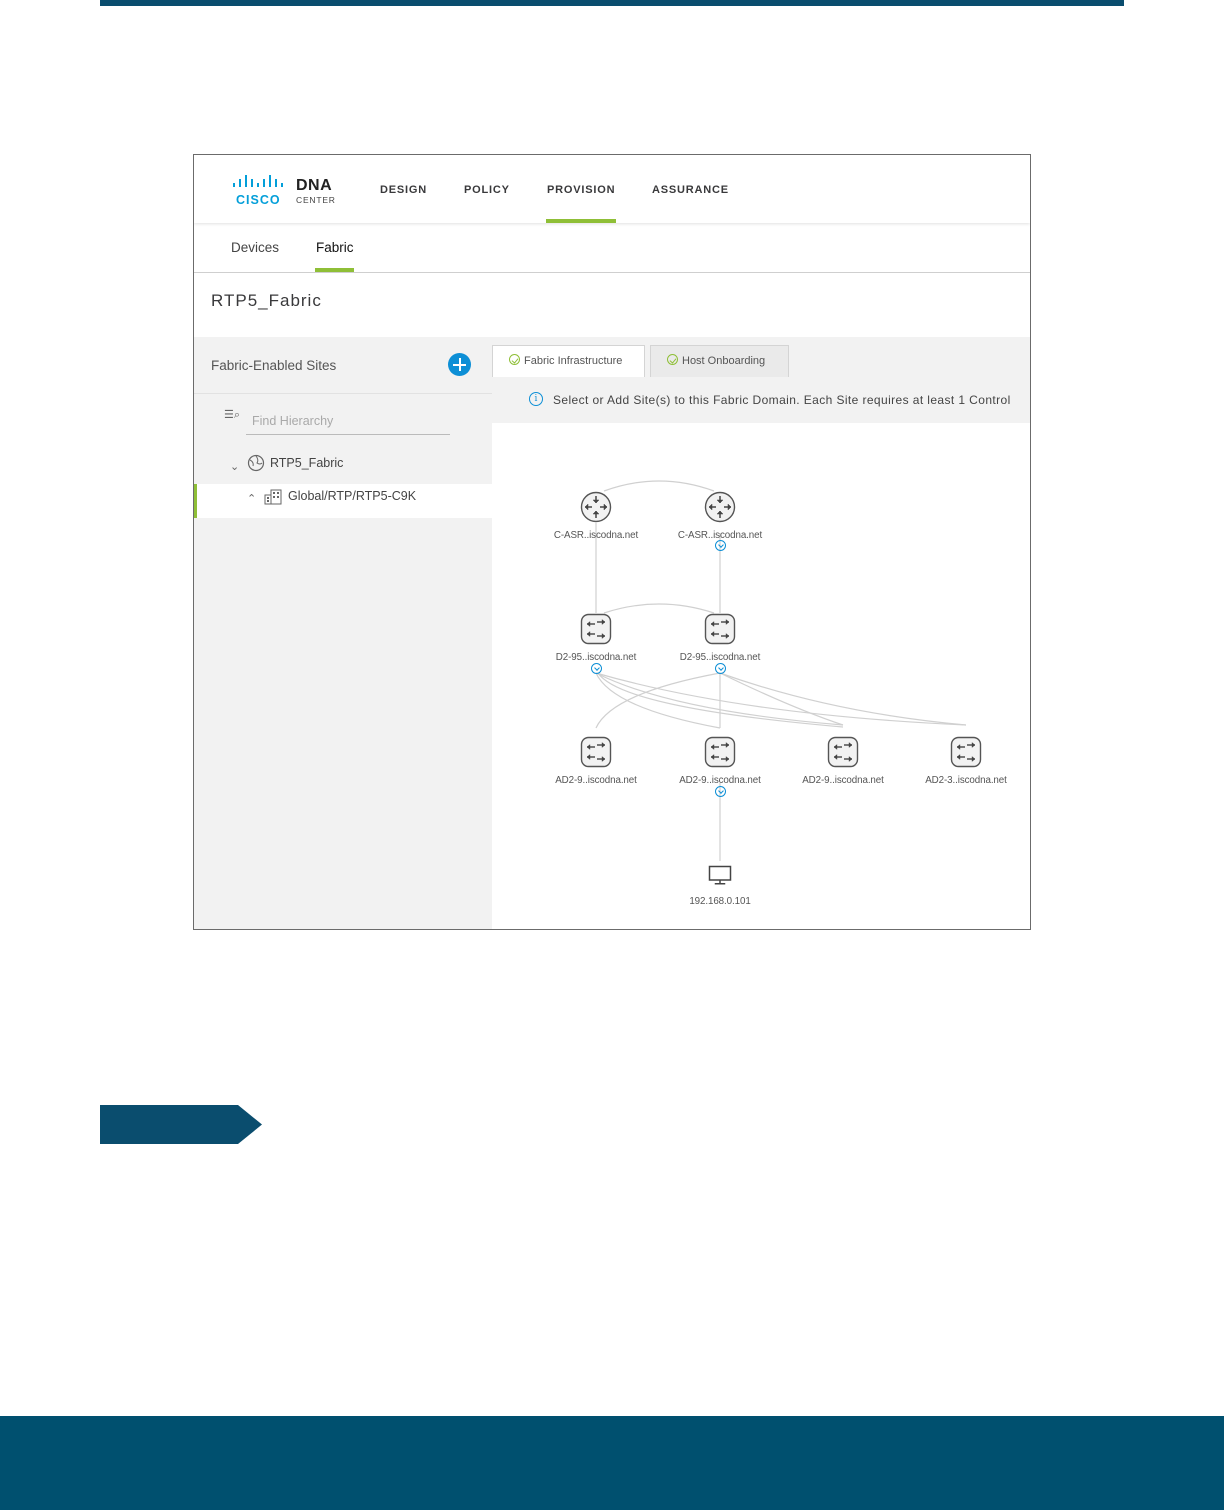 The image size is (1224, 1510). I want to click on info-icon: i, so click(536, 399).